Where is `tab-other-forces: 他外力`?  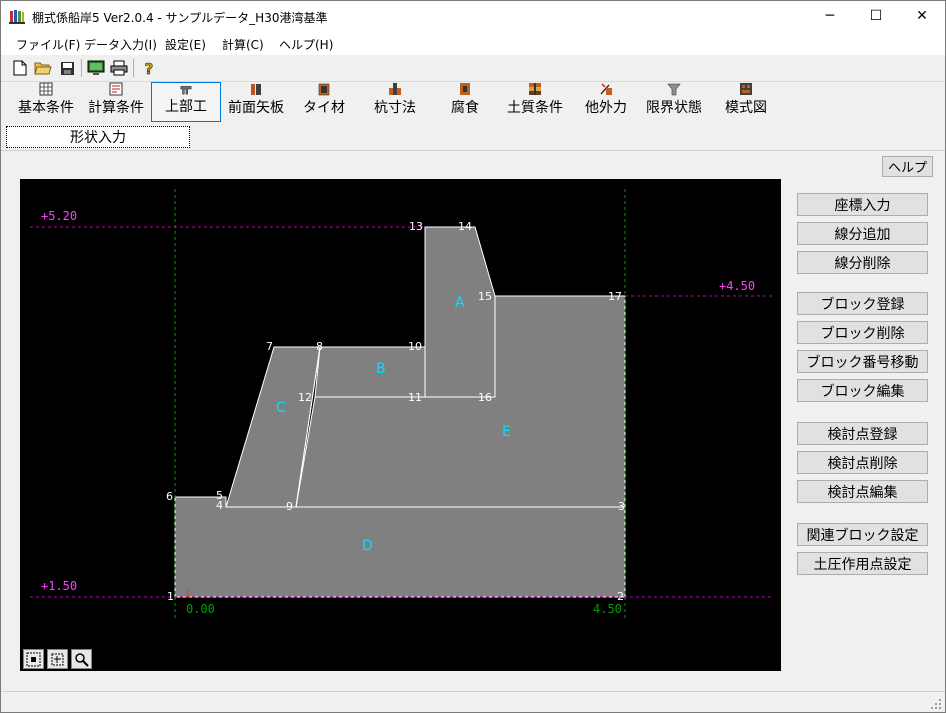
tab-other-forces: 他外力 is located at coordinates (606, 102).